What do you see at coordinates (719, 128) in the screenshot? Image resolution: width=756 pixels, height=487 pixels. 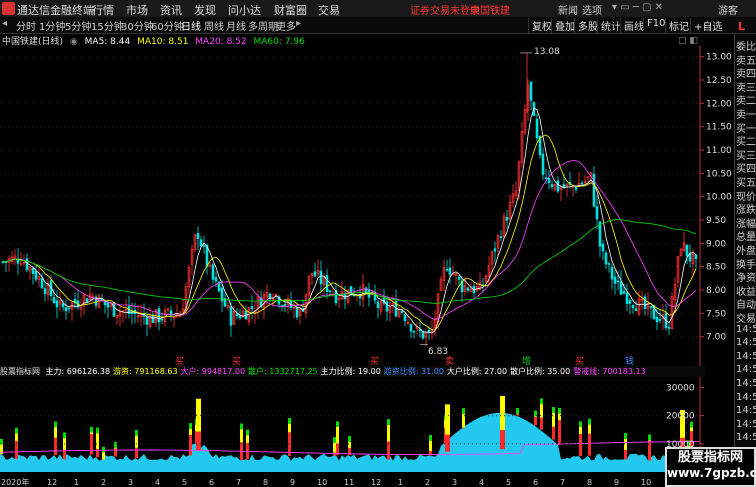 I see `price-tick: 11.50` at bounding box center [719, 128].